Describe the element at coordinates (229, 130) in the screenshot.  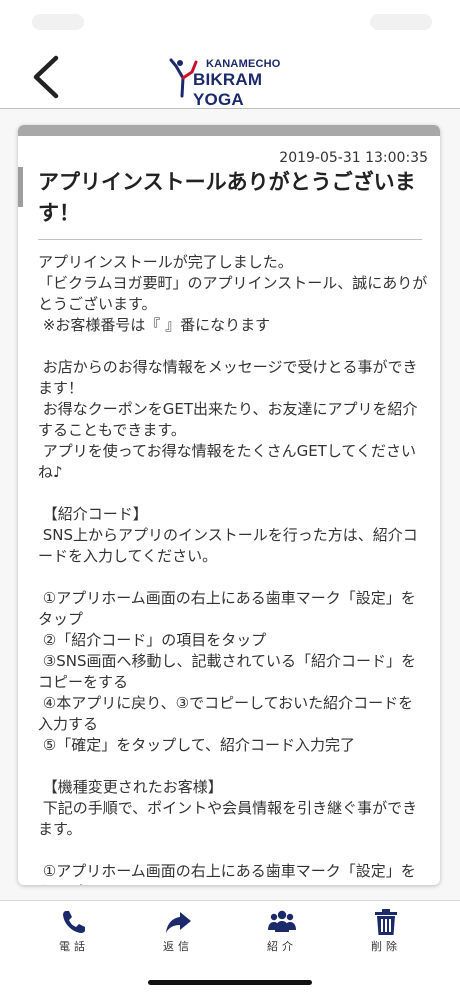
I see `card-top-bar` at that location.